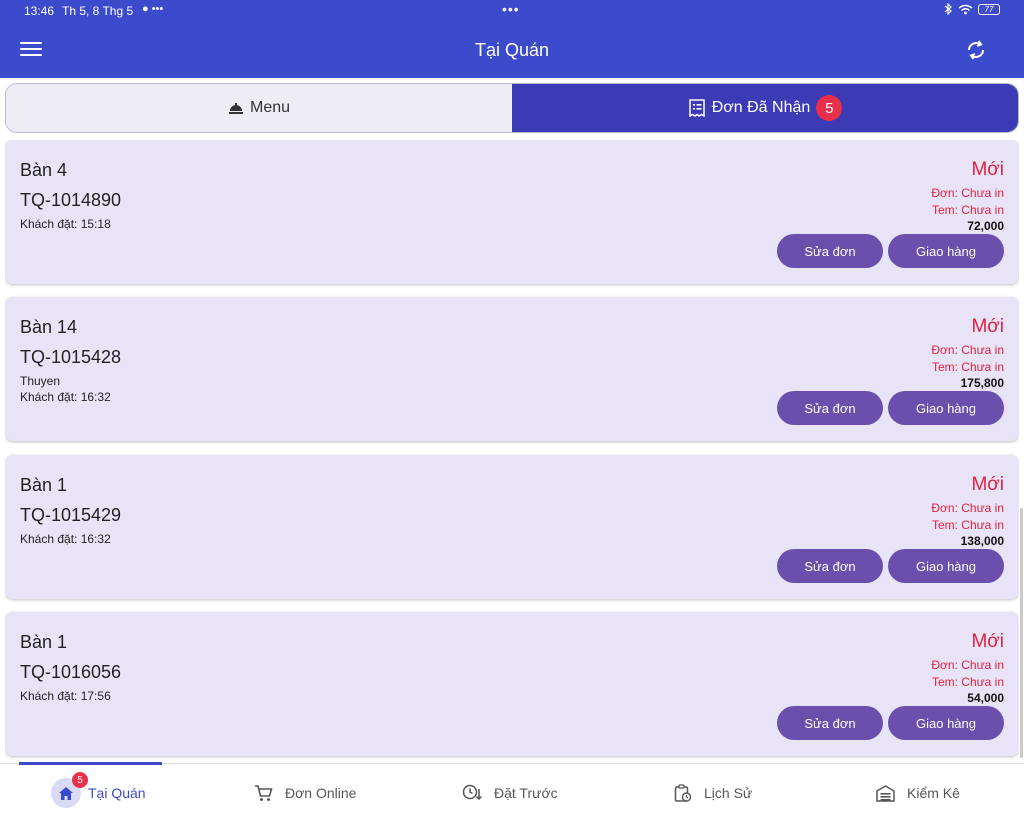 The height and width of the screenshot is (821, 1024). I want to click on nav-label: Tại Quán, so click(117, 793).